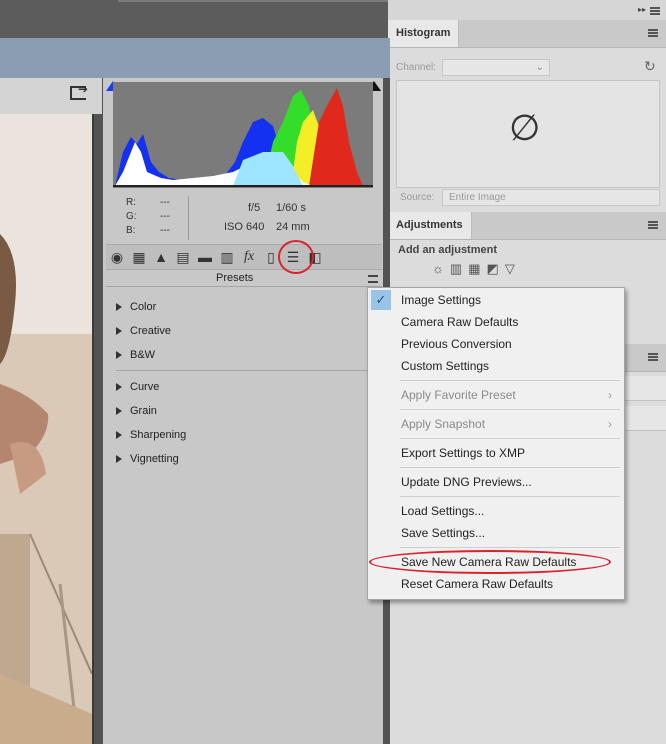 This screenshot has height=744, width=666. I want to click on menu-item-apply-favorite-preset: Apply Favorite Preset ›, so click(496, 395).